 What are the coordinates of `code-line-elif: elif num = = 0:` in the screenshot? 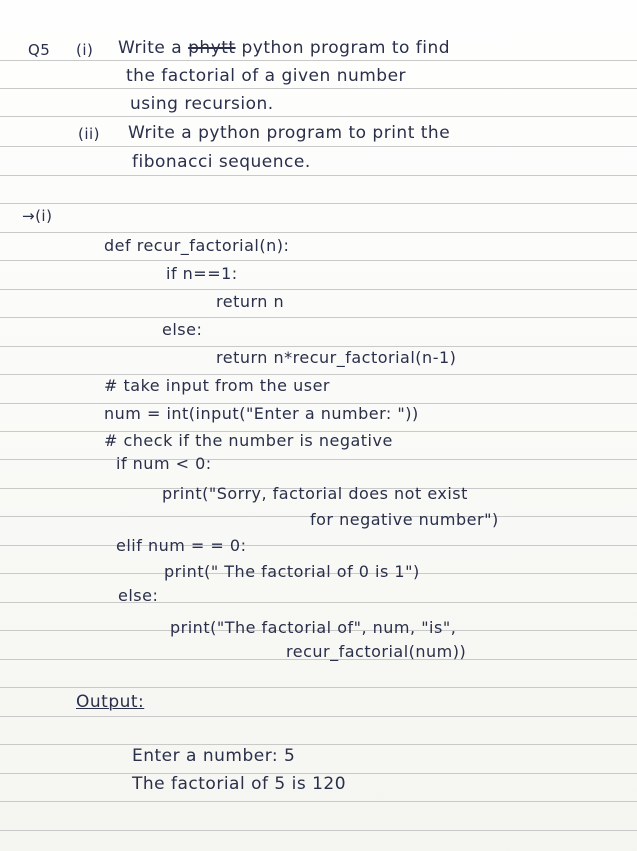 It's located at (181, 545).